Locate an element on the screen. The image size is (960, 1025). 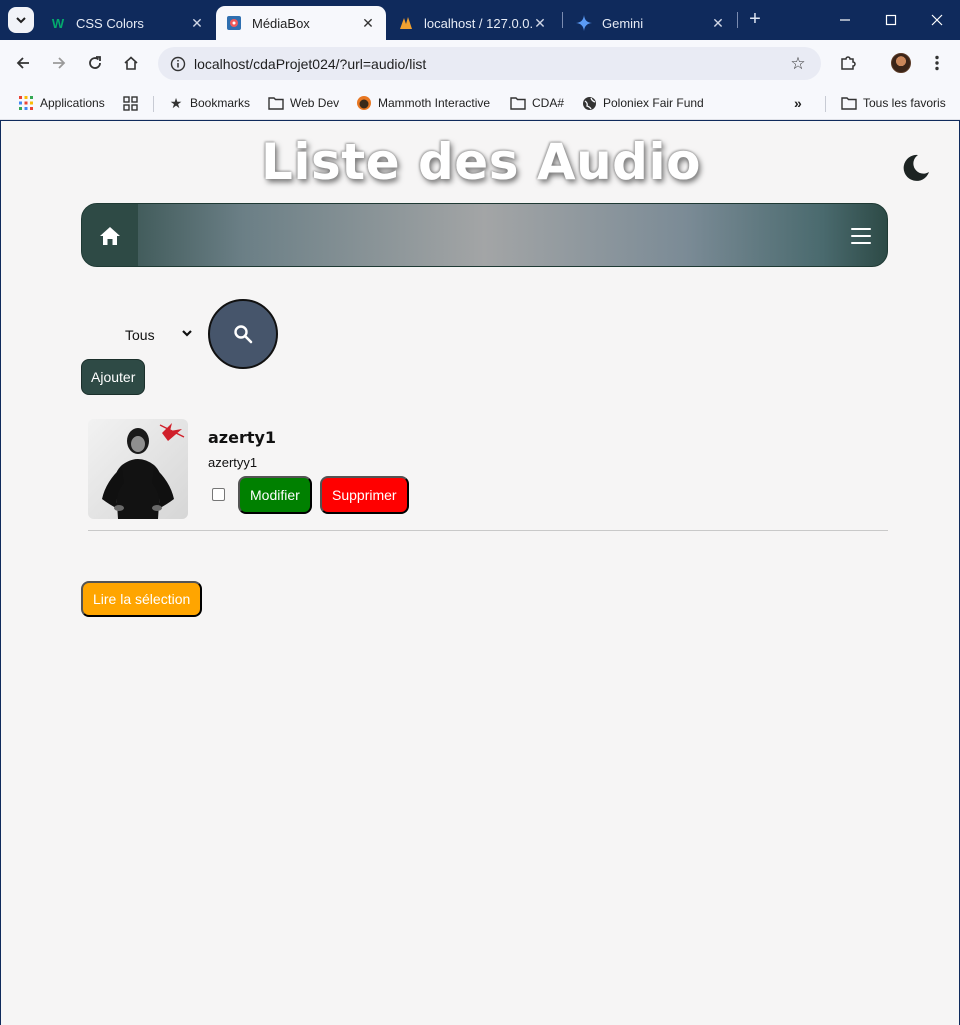
bookmark-poloniex: Poloniex Fair Fund is located at coordinates (642, 103).